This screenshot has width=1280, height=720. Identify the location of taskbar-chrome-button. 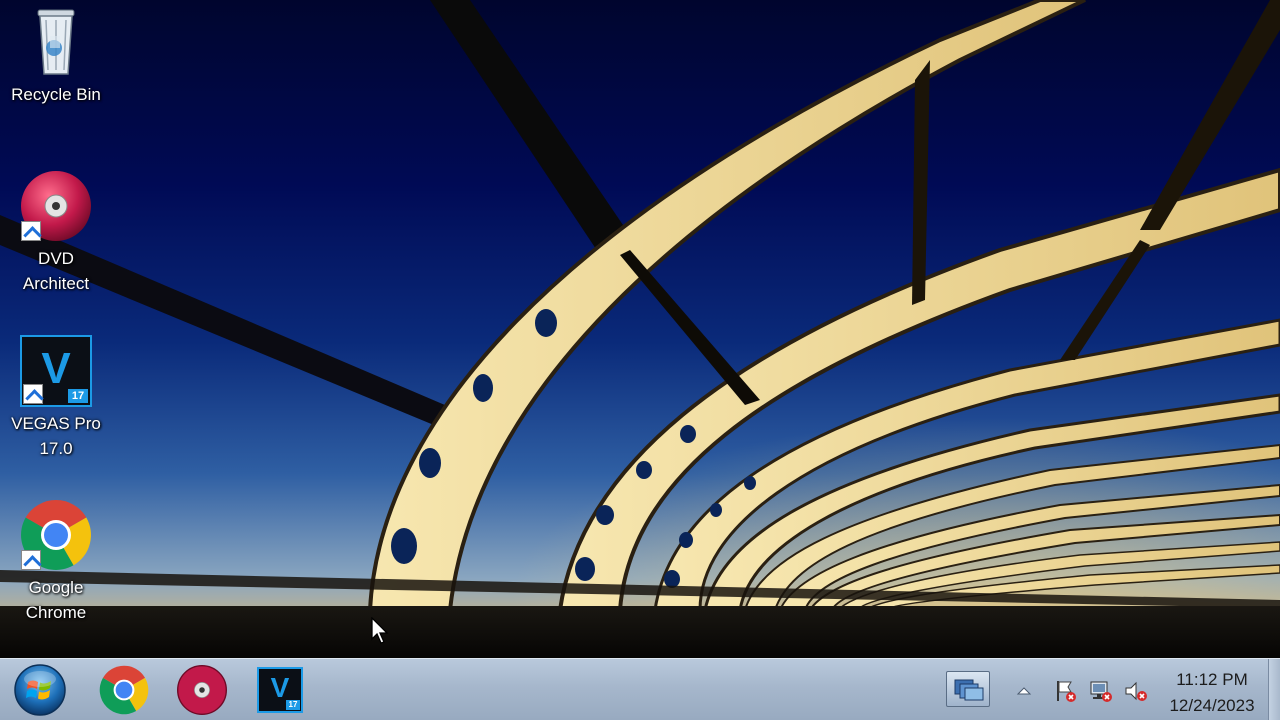
(124, 690).